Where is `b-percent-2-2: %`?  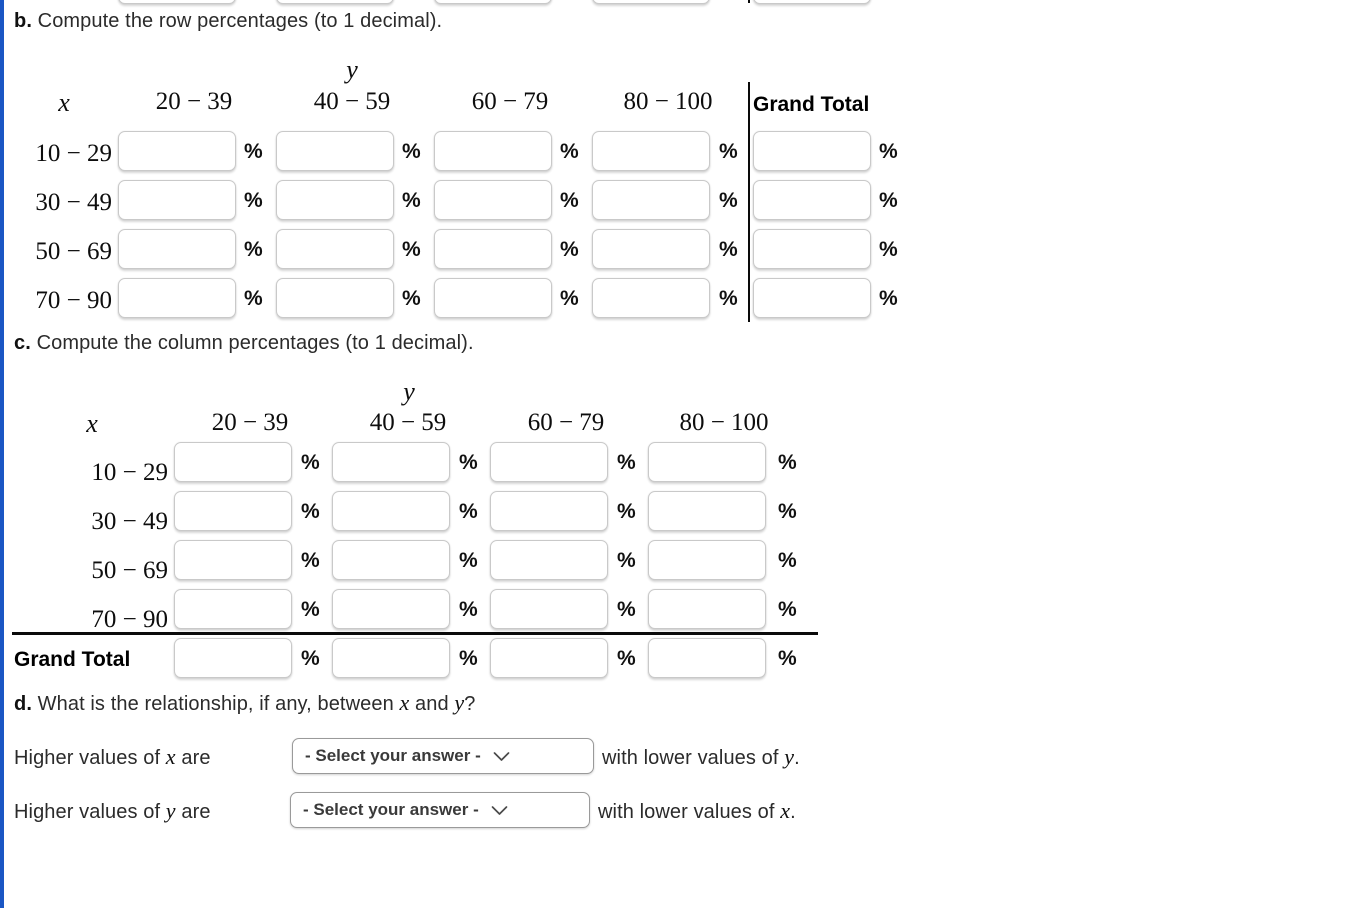
b-percent-2-2: % is located at coordinates (569, 249).